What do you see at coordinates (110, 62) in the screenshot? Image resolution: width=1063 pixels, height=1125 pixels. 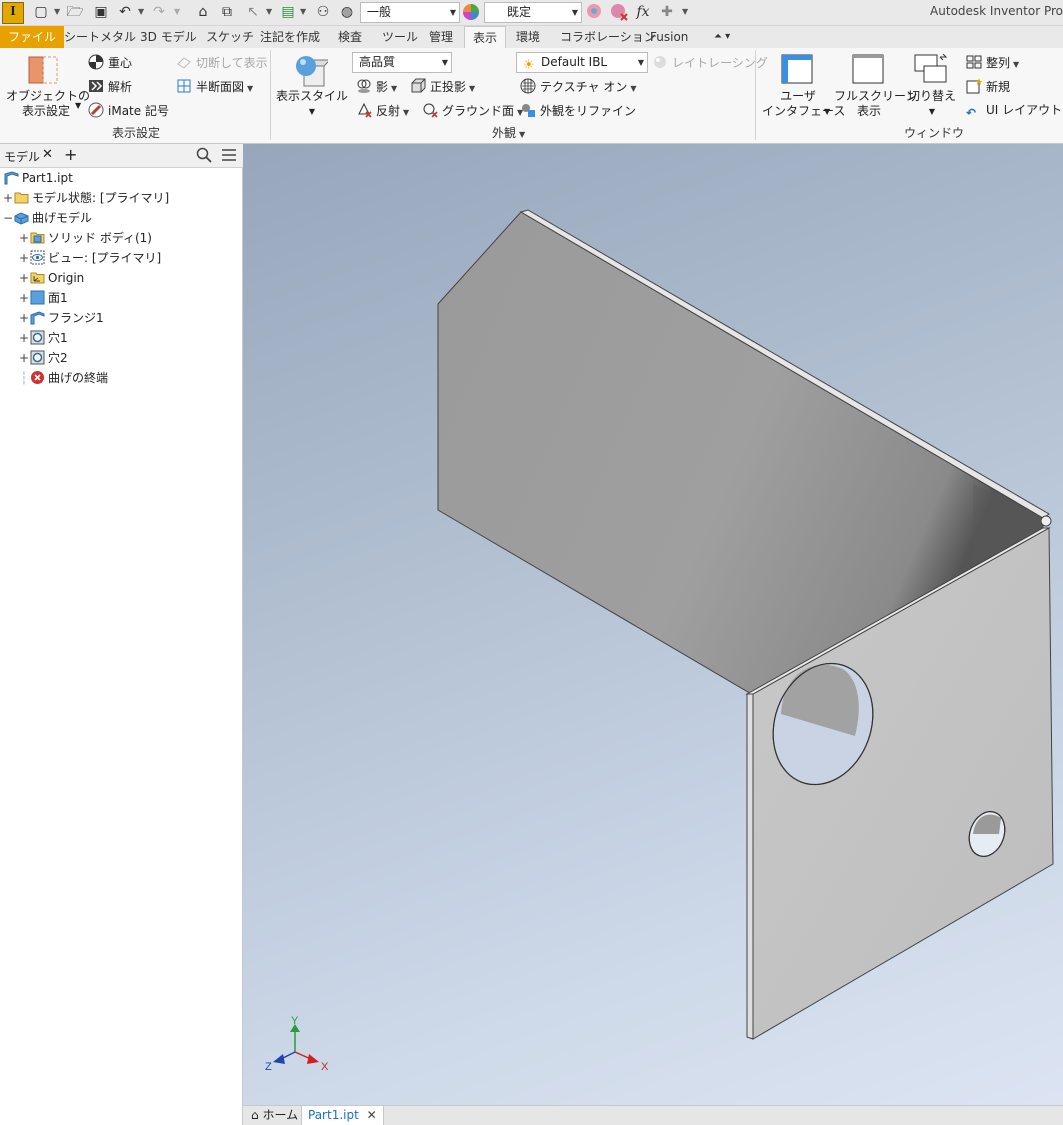 I see `center-of-gravity-button: 重心` at bounding box center [110, 62].